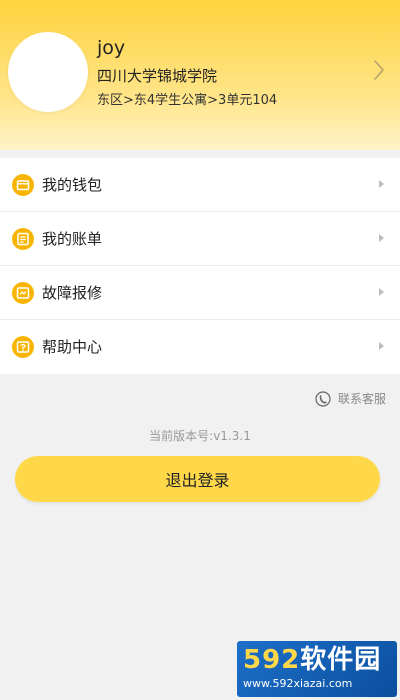  What do you see at coordinates (23, 185) in the screenshot?
I see `wallet-icon` at bounding box center [23, 185].